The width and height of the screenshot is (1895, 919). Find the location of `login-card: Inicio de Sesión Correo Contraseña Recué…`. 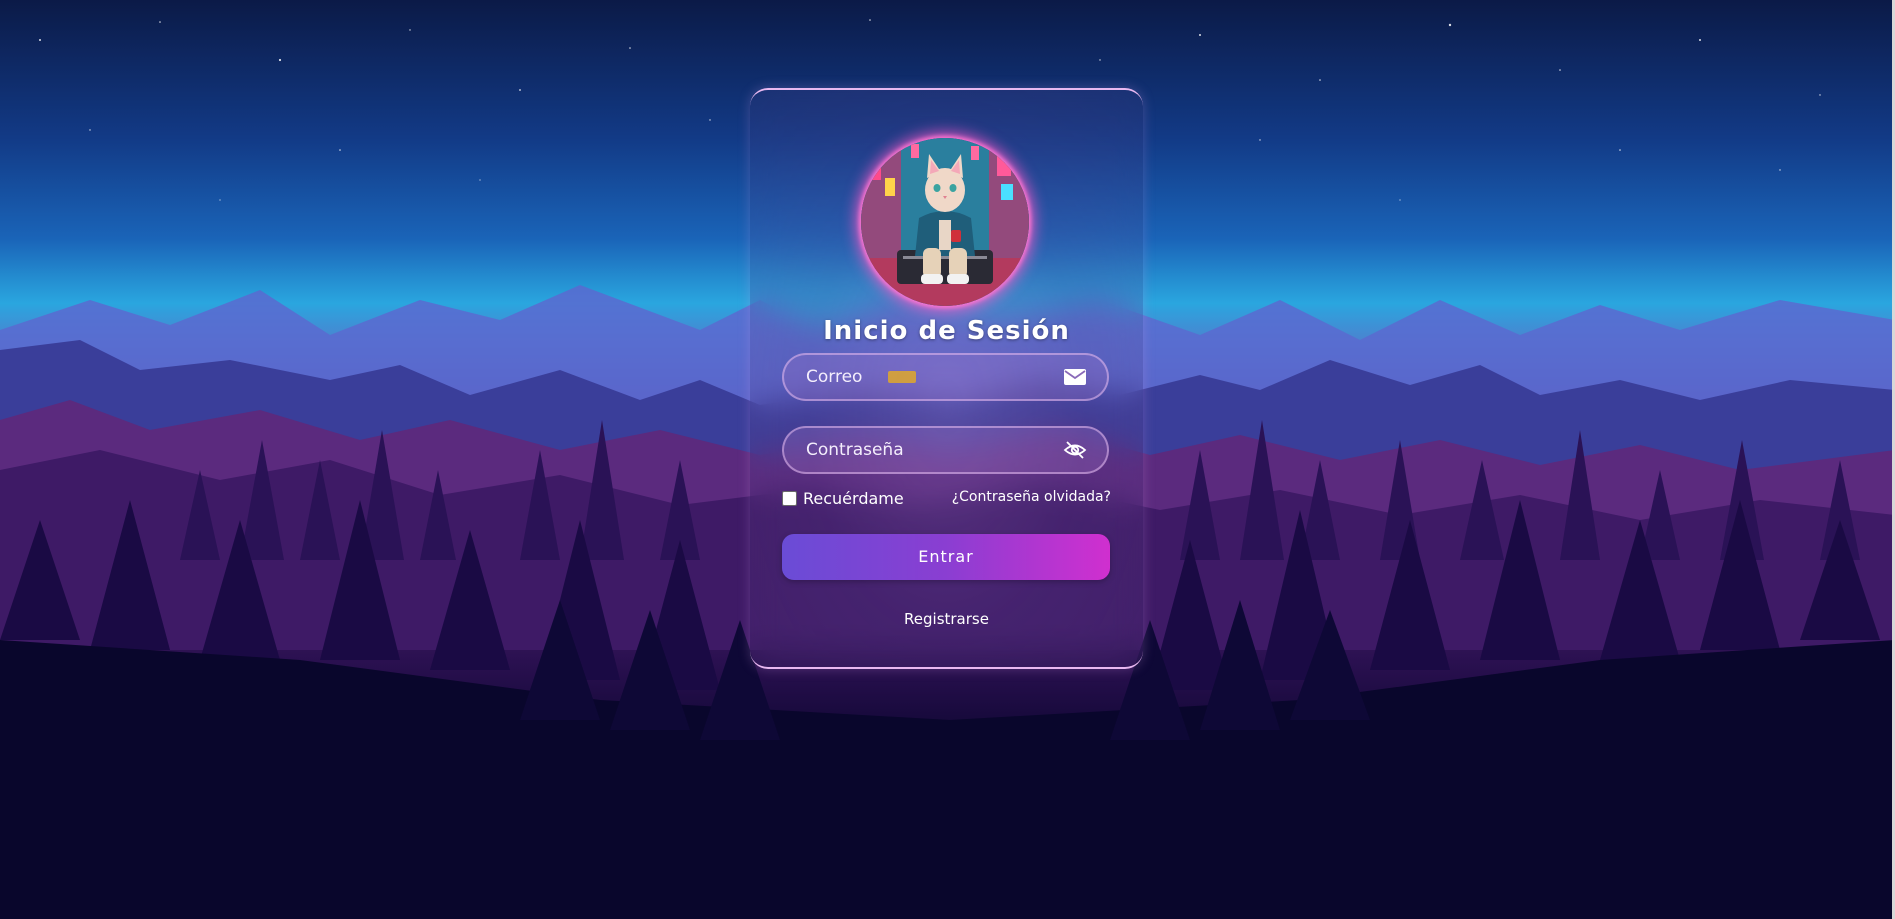

login-card: Inicio de Sesión Correo Contraseña Recué… is located at coordinates (946, 378).